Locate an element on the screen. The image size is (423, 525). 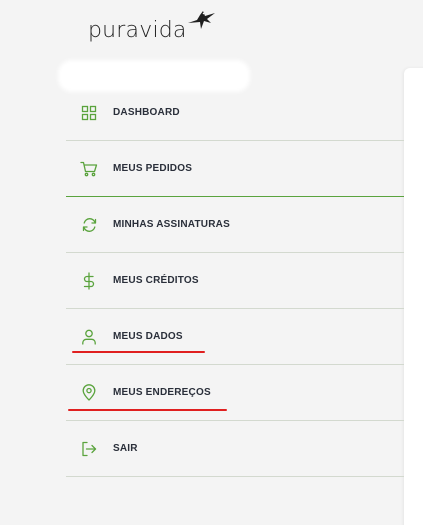
menu-item-label: MINHAS ASSINATURAS is located at coordinates (171, 224).